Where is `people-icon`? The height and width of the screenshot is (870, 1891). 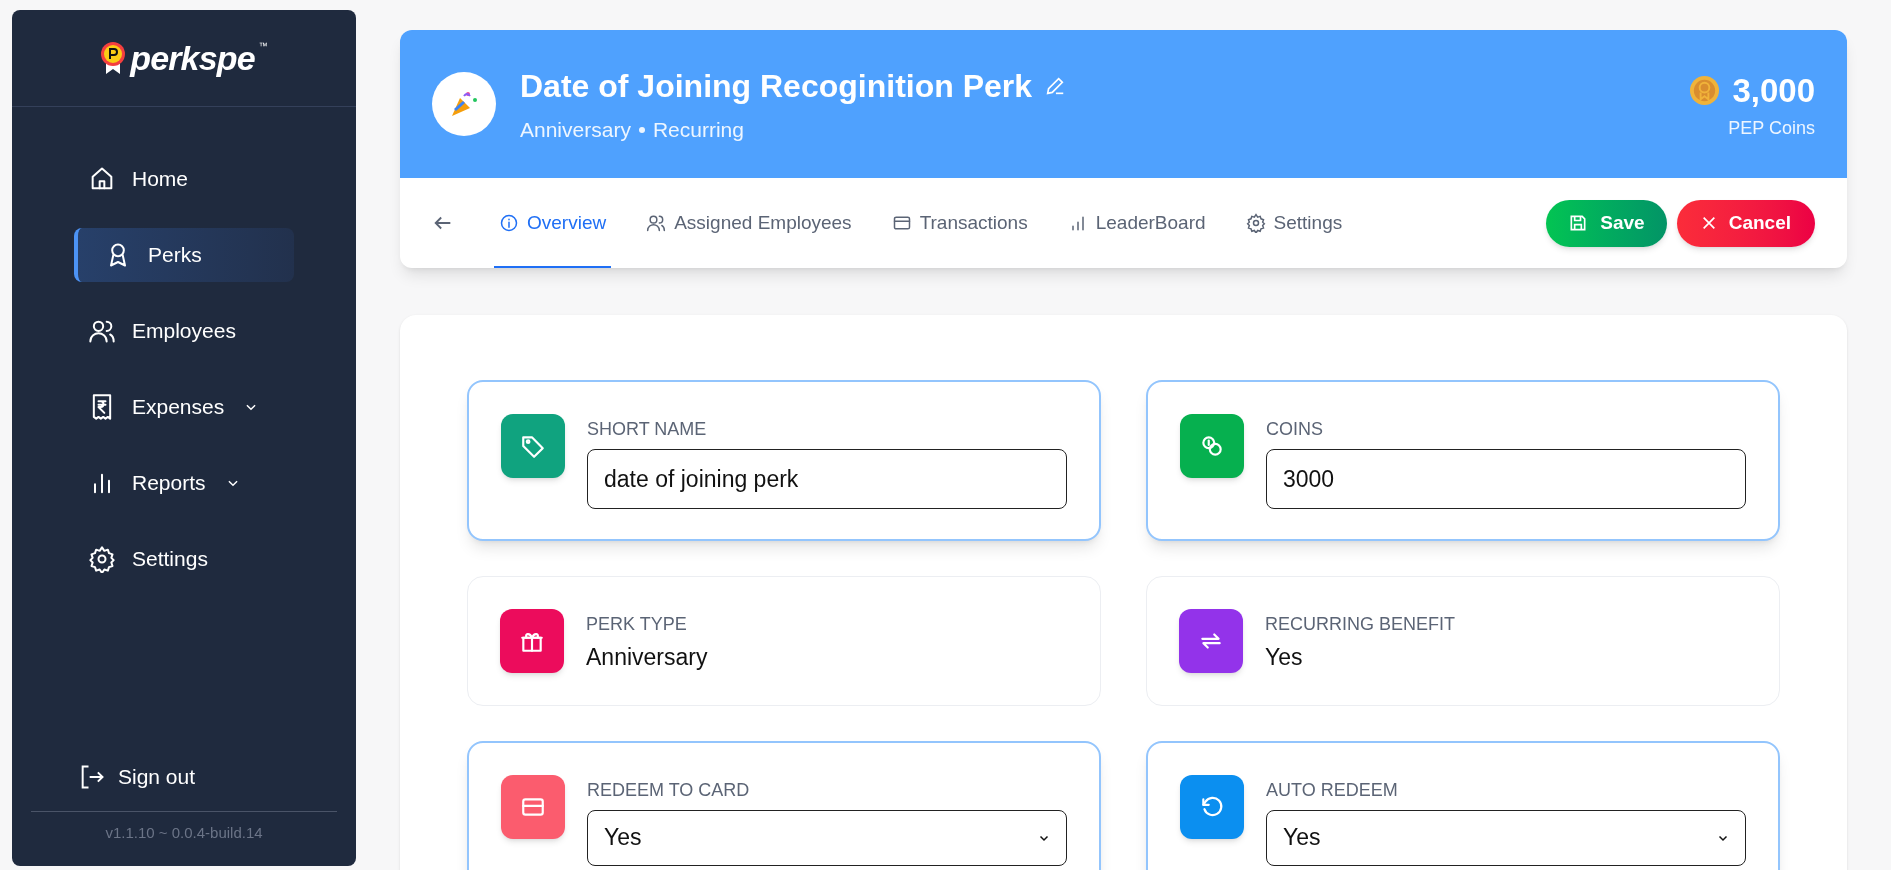
people-icon is located at coordinates (656, 223).